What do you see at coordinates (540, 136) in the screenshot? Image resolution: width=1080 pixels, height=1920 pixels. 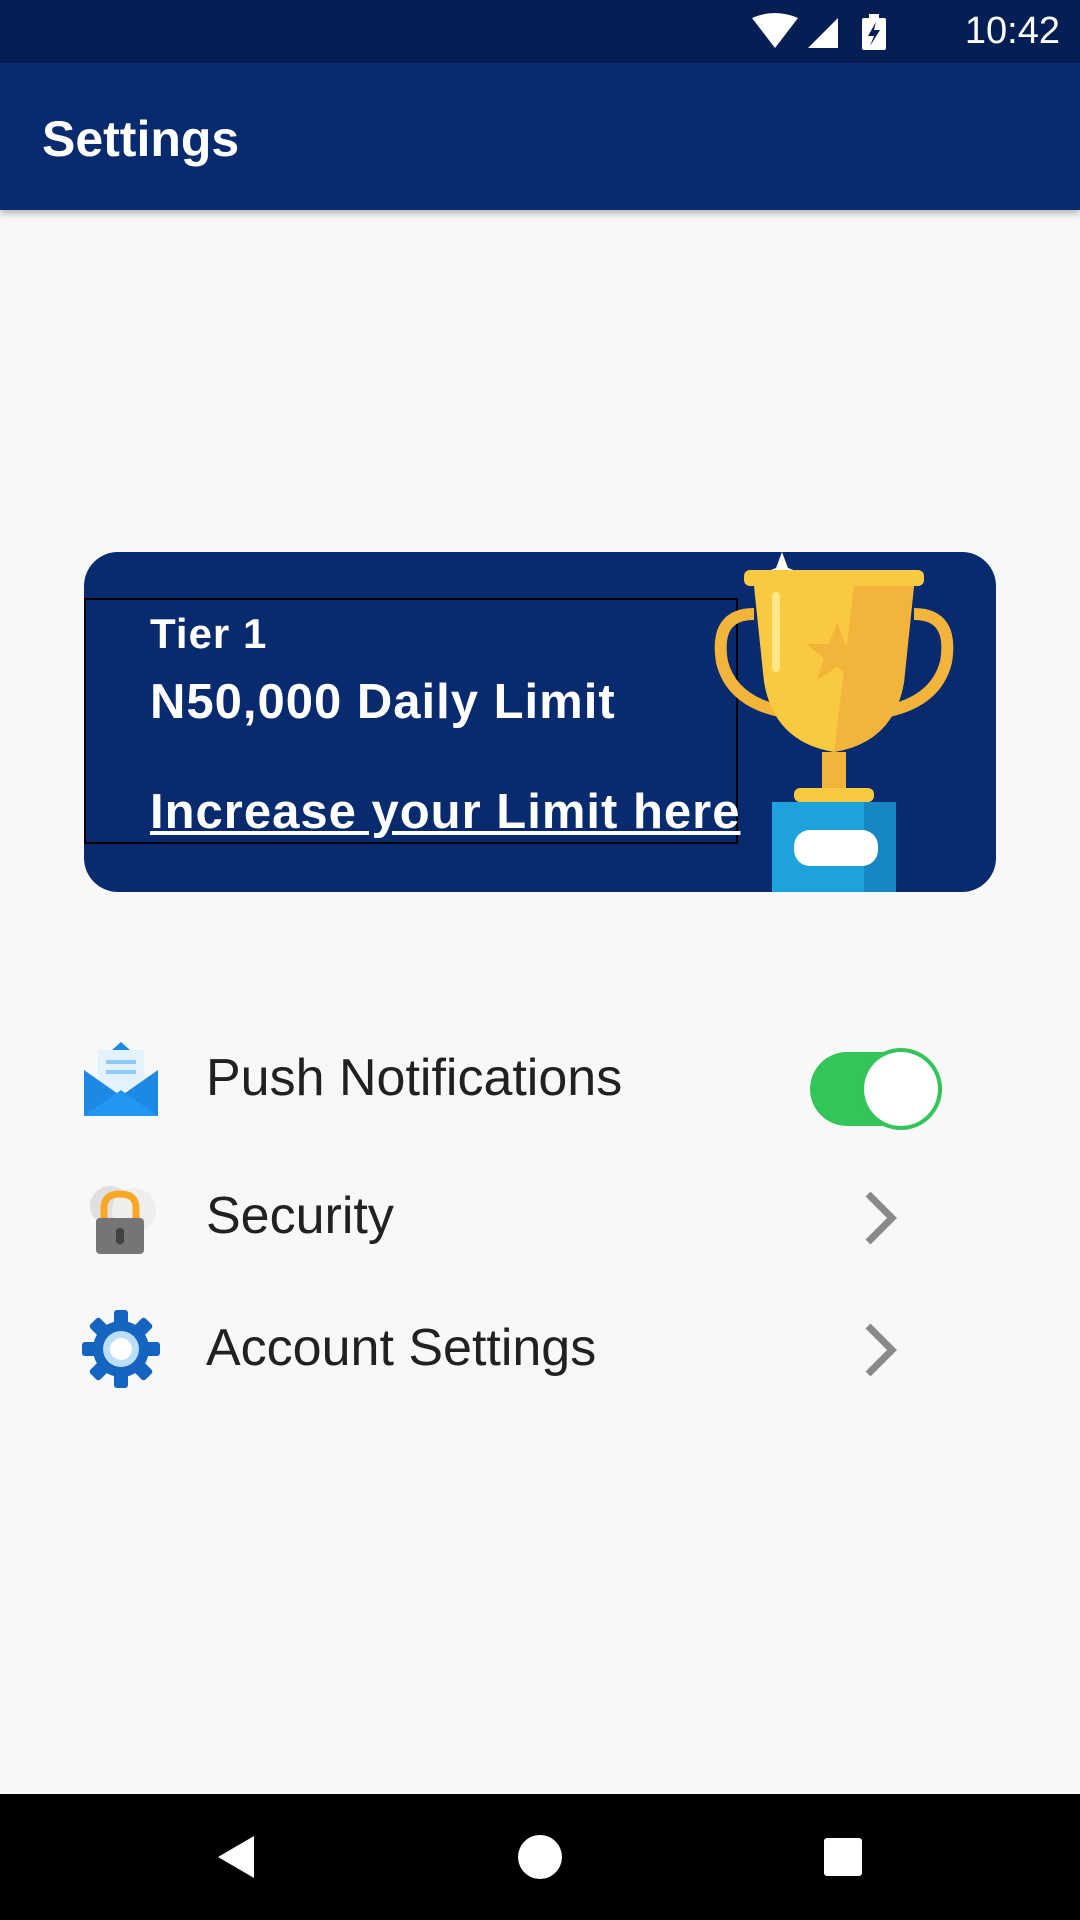 I see `app-bar: Settings` at bounding box center [540, 136].